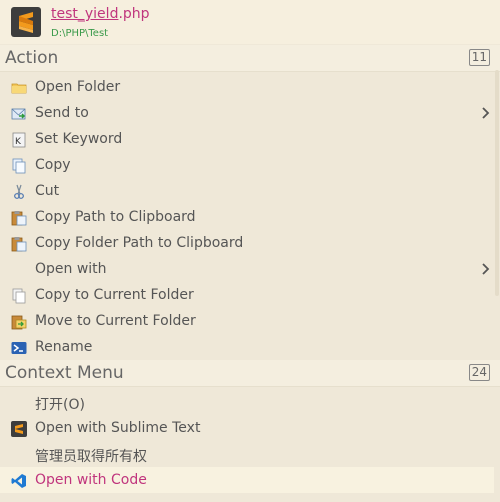 The image size is (500, 502). I want to click on folder-icon, so click(19, 88).